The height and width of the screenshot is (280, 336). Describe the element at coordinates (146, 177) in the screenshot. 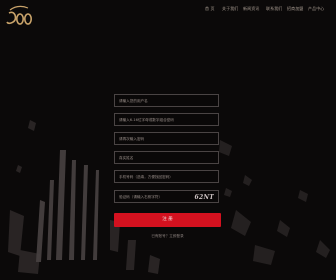

I see `phone-placeholder: 手机号码（选填，方便找回密码）` at that location.